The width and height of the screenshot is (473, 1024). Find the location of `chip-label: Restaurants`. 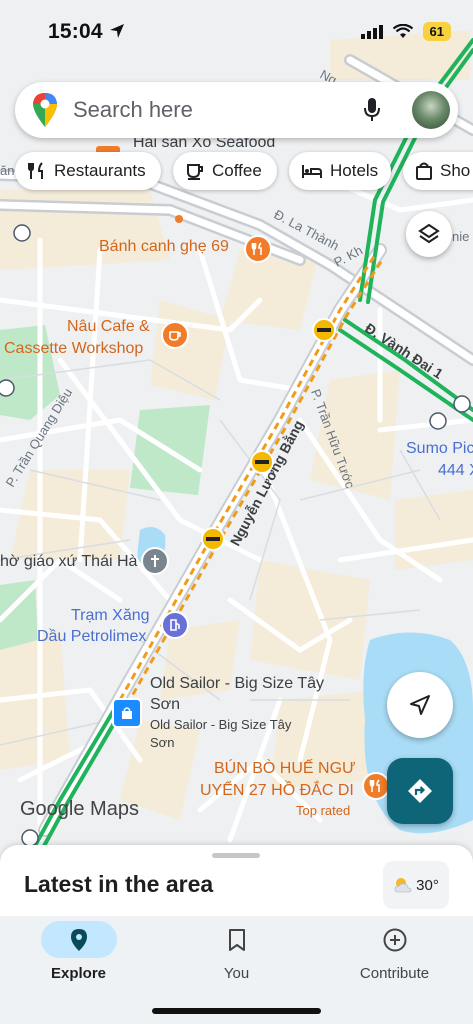

chip-label: Restaurants is located at coordinates (100, 170).